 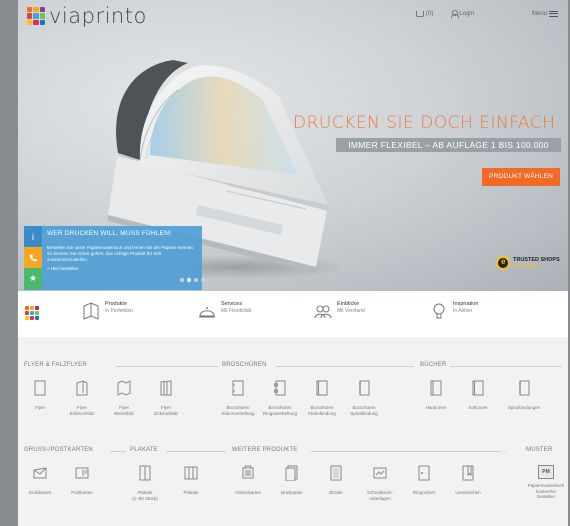 I want to click on phone-icon, so click(x=33, y=257).